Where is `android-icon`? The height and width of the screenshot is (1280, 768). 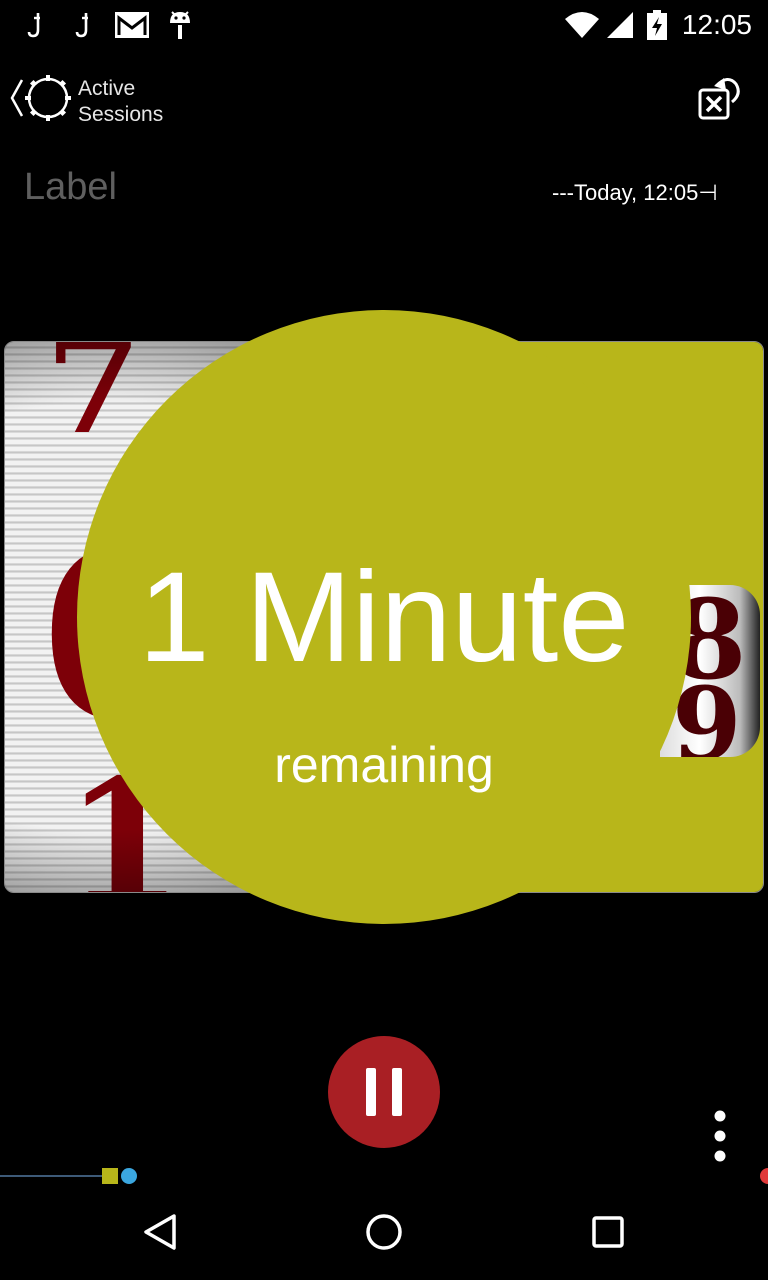
android-icon is located at coordinates (180, 25).